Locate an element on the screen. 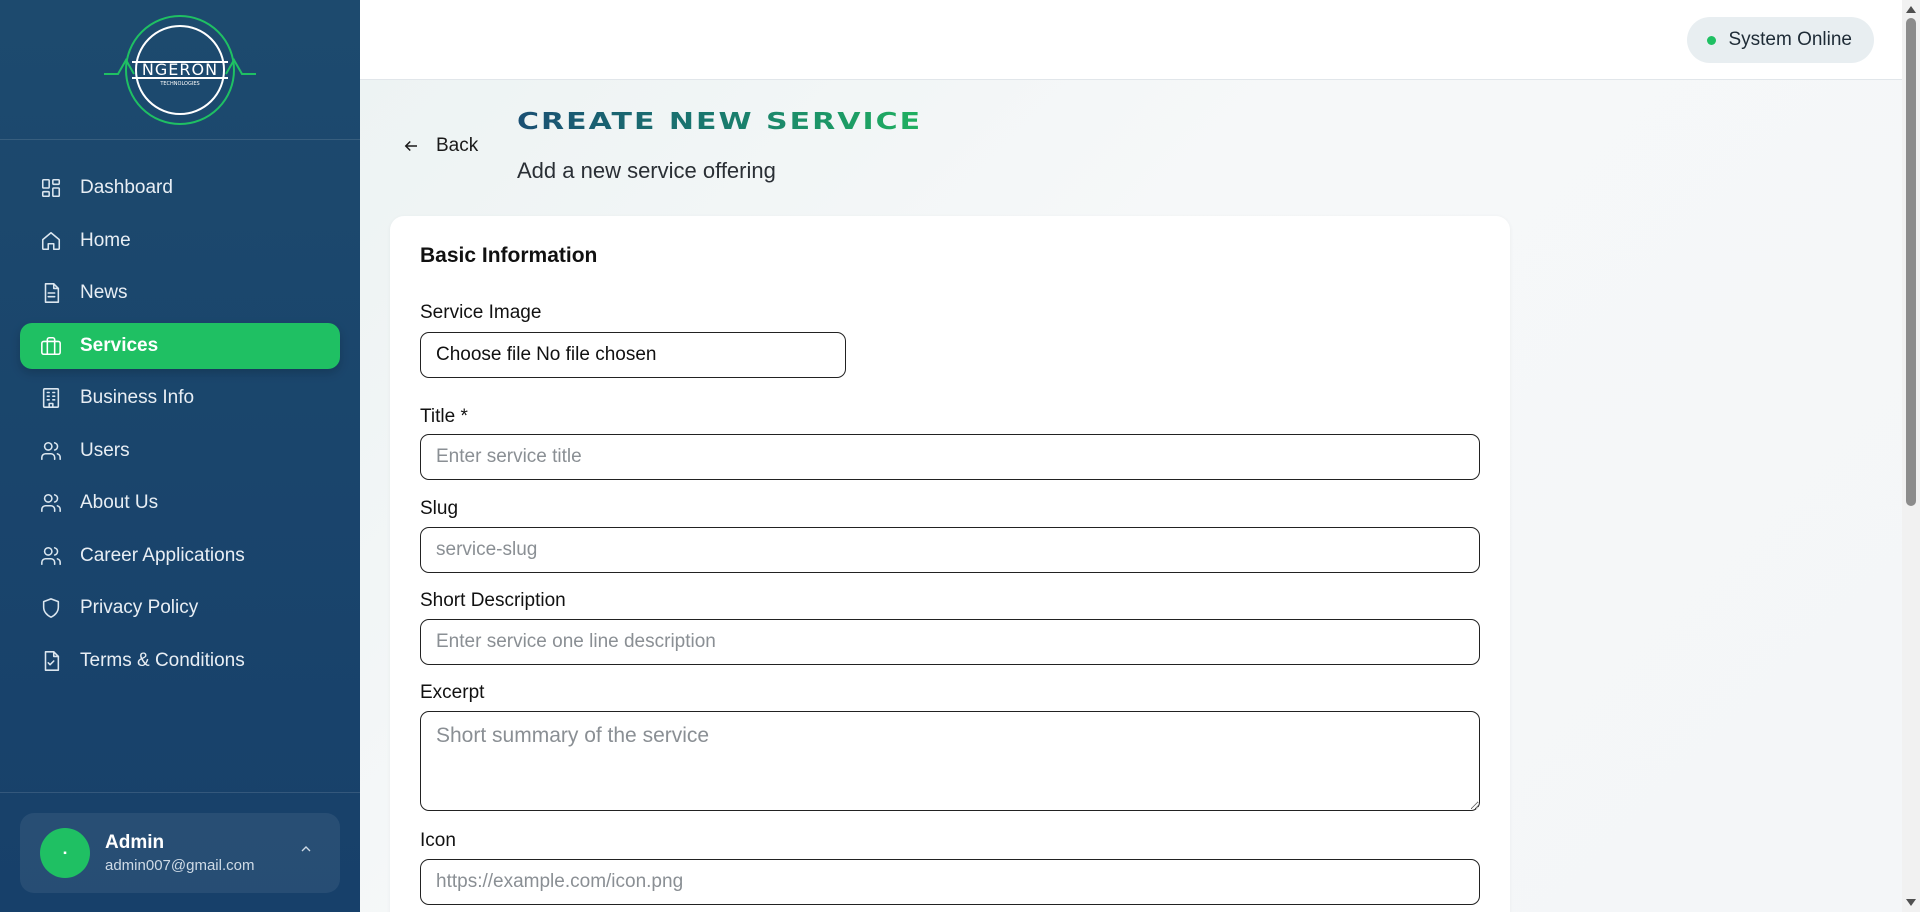 Image resolution: width=1920 pixels, height=912 pixels. user-info: Admin admin007@gmail.com is located at coordinates (179, 853).